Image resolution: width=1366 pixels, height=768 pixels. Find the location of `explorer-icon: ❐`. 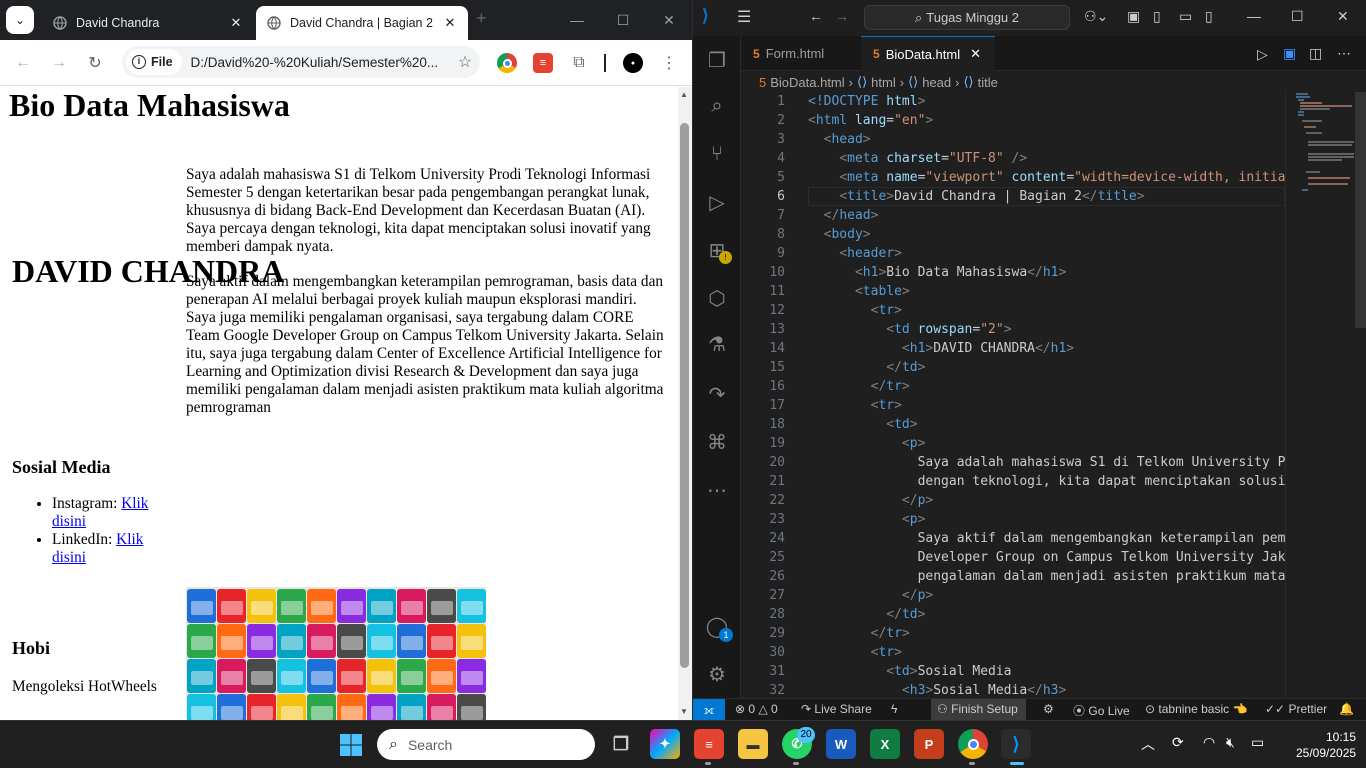

explorer-icon: ❐ is located at coordinates (717, 60).